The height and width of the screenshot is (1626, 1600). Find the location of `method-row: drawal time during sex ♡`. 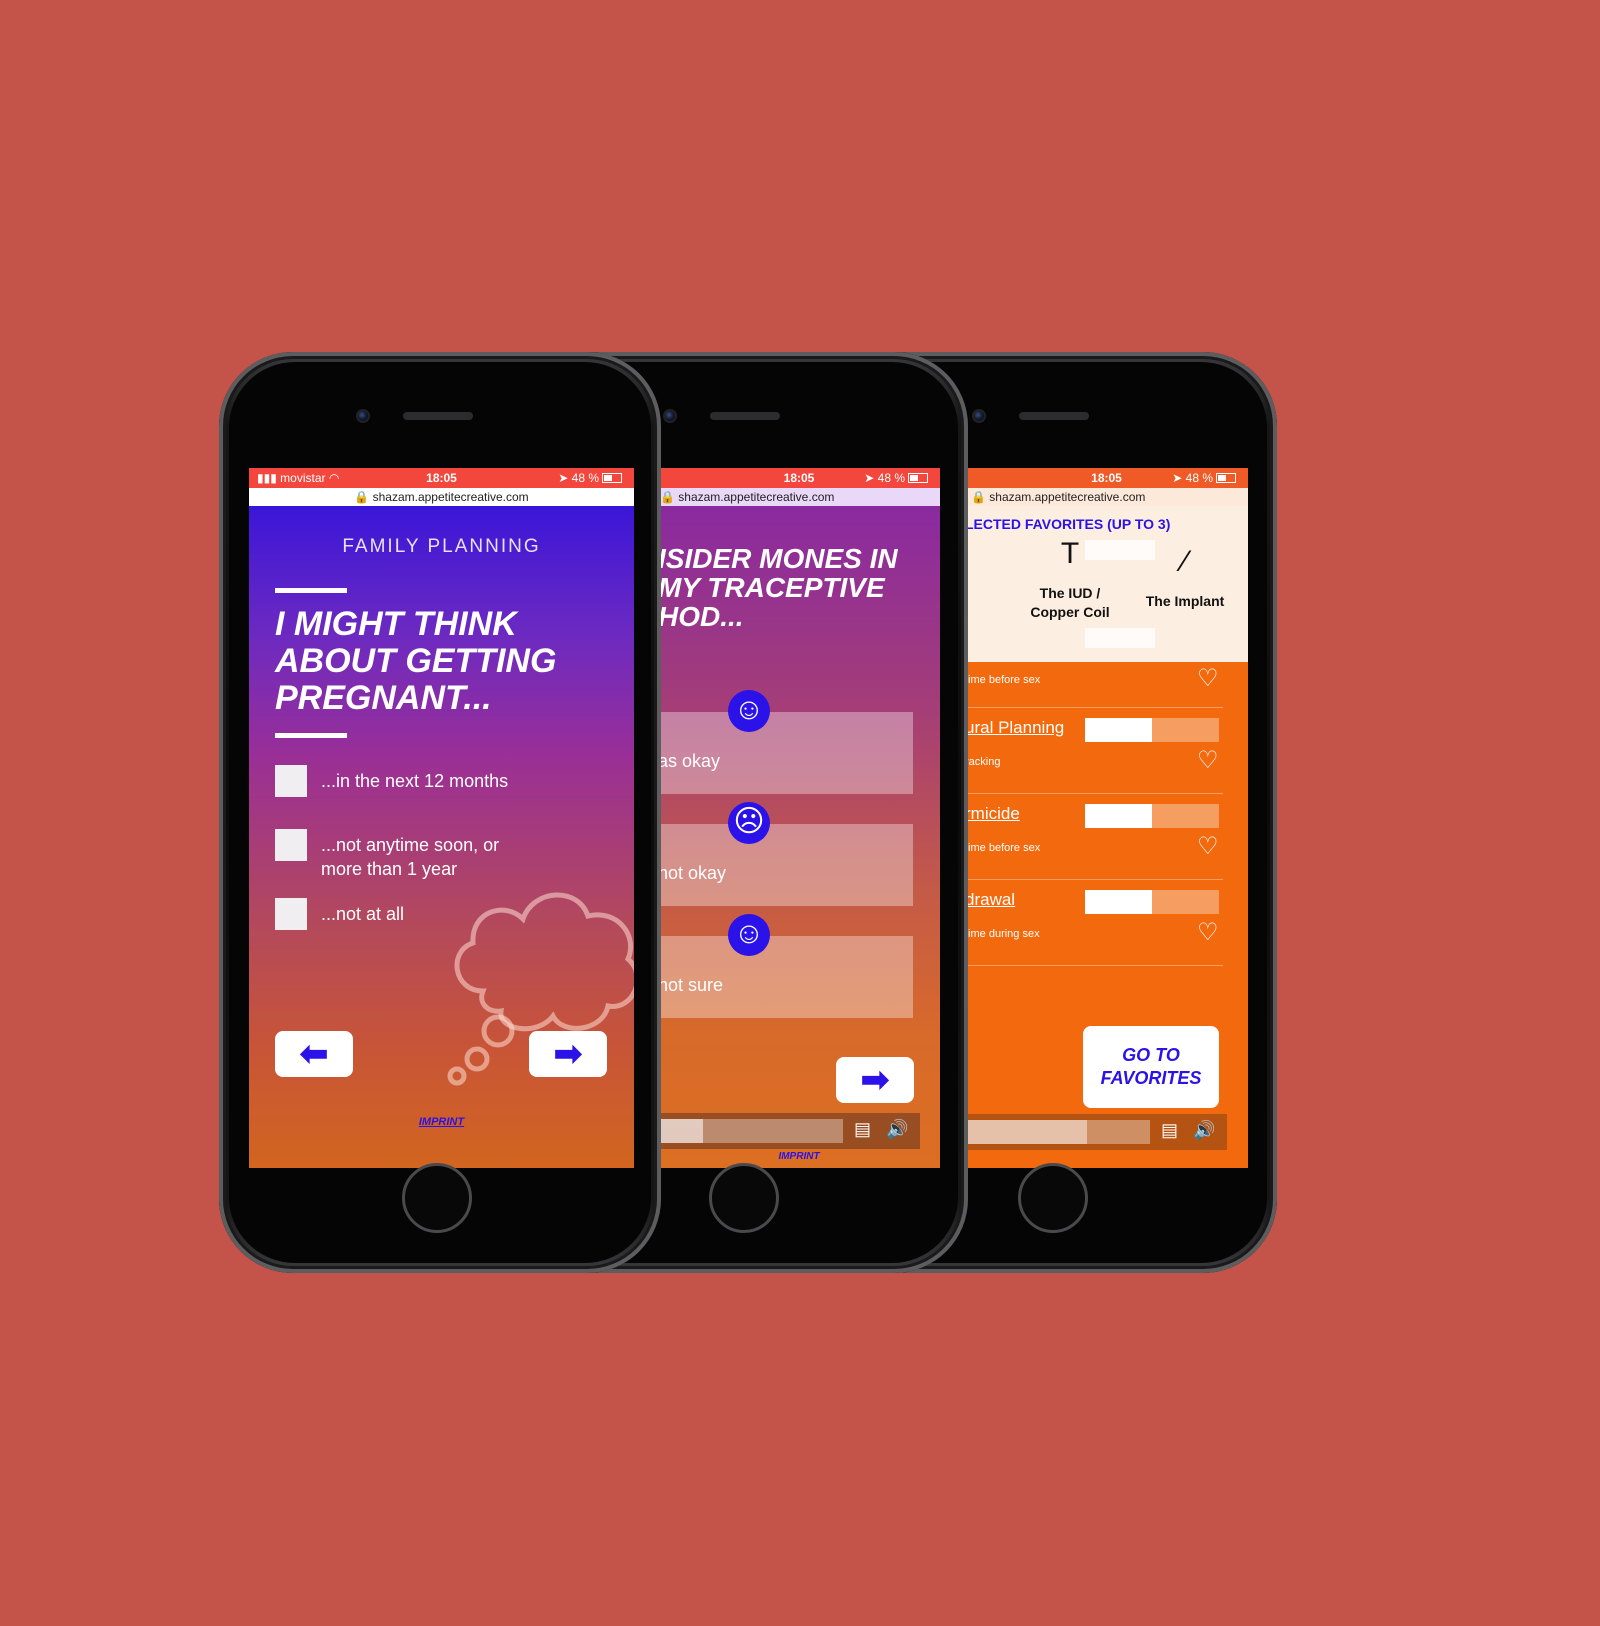

method-row: drawal time during sex ♡ is located at coordinates (1094, 923).